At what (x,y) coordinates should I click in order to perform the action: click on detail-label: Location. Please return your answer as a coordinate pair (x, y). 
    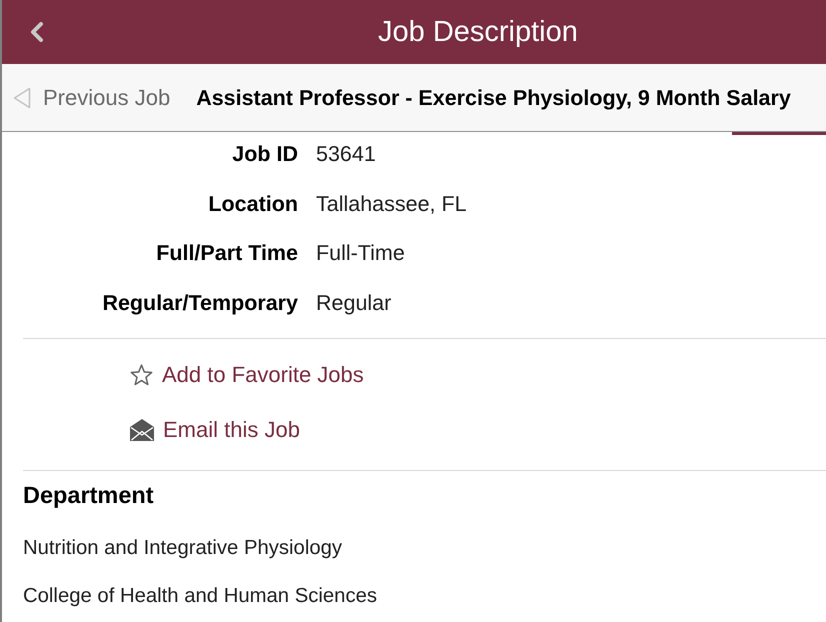
    Looking at the image, I should click on (252, 204).